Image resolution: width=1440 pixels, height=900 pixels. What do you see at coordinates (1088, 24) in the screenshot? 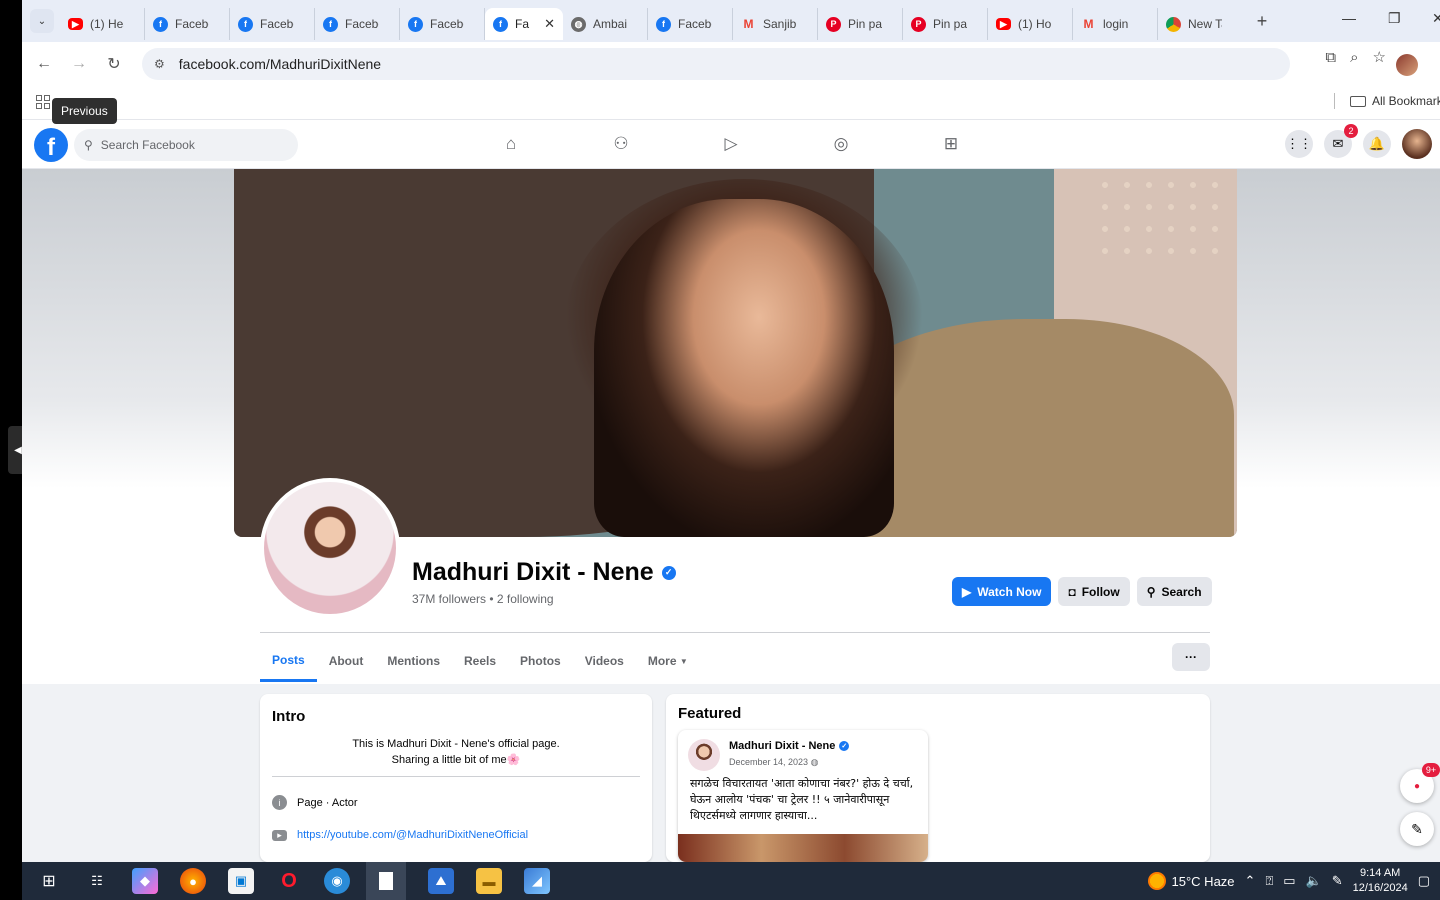
I see `gmail-icon: M` at bounding box center [1088, 24].